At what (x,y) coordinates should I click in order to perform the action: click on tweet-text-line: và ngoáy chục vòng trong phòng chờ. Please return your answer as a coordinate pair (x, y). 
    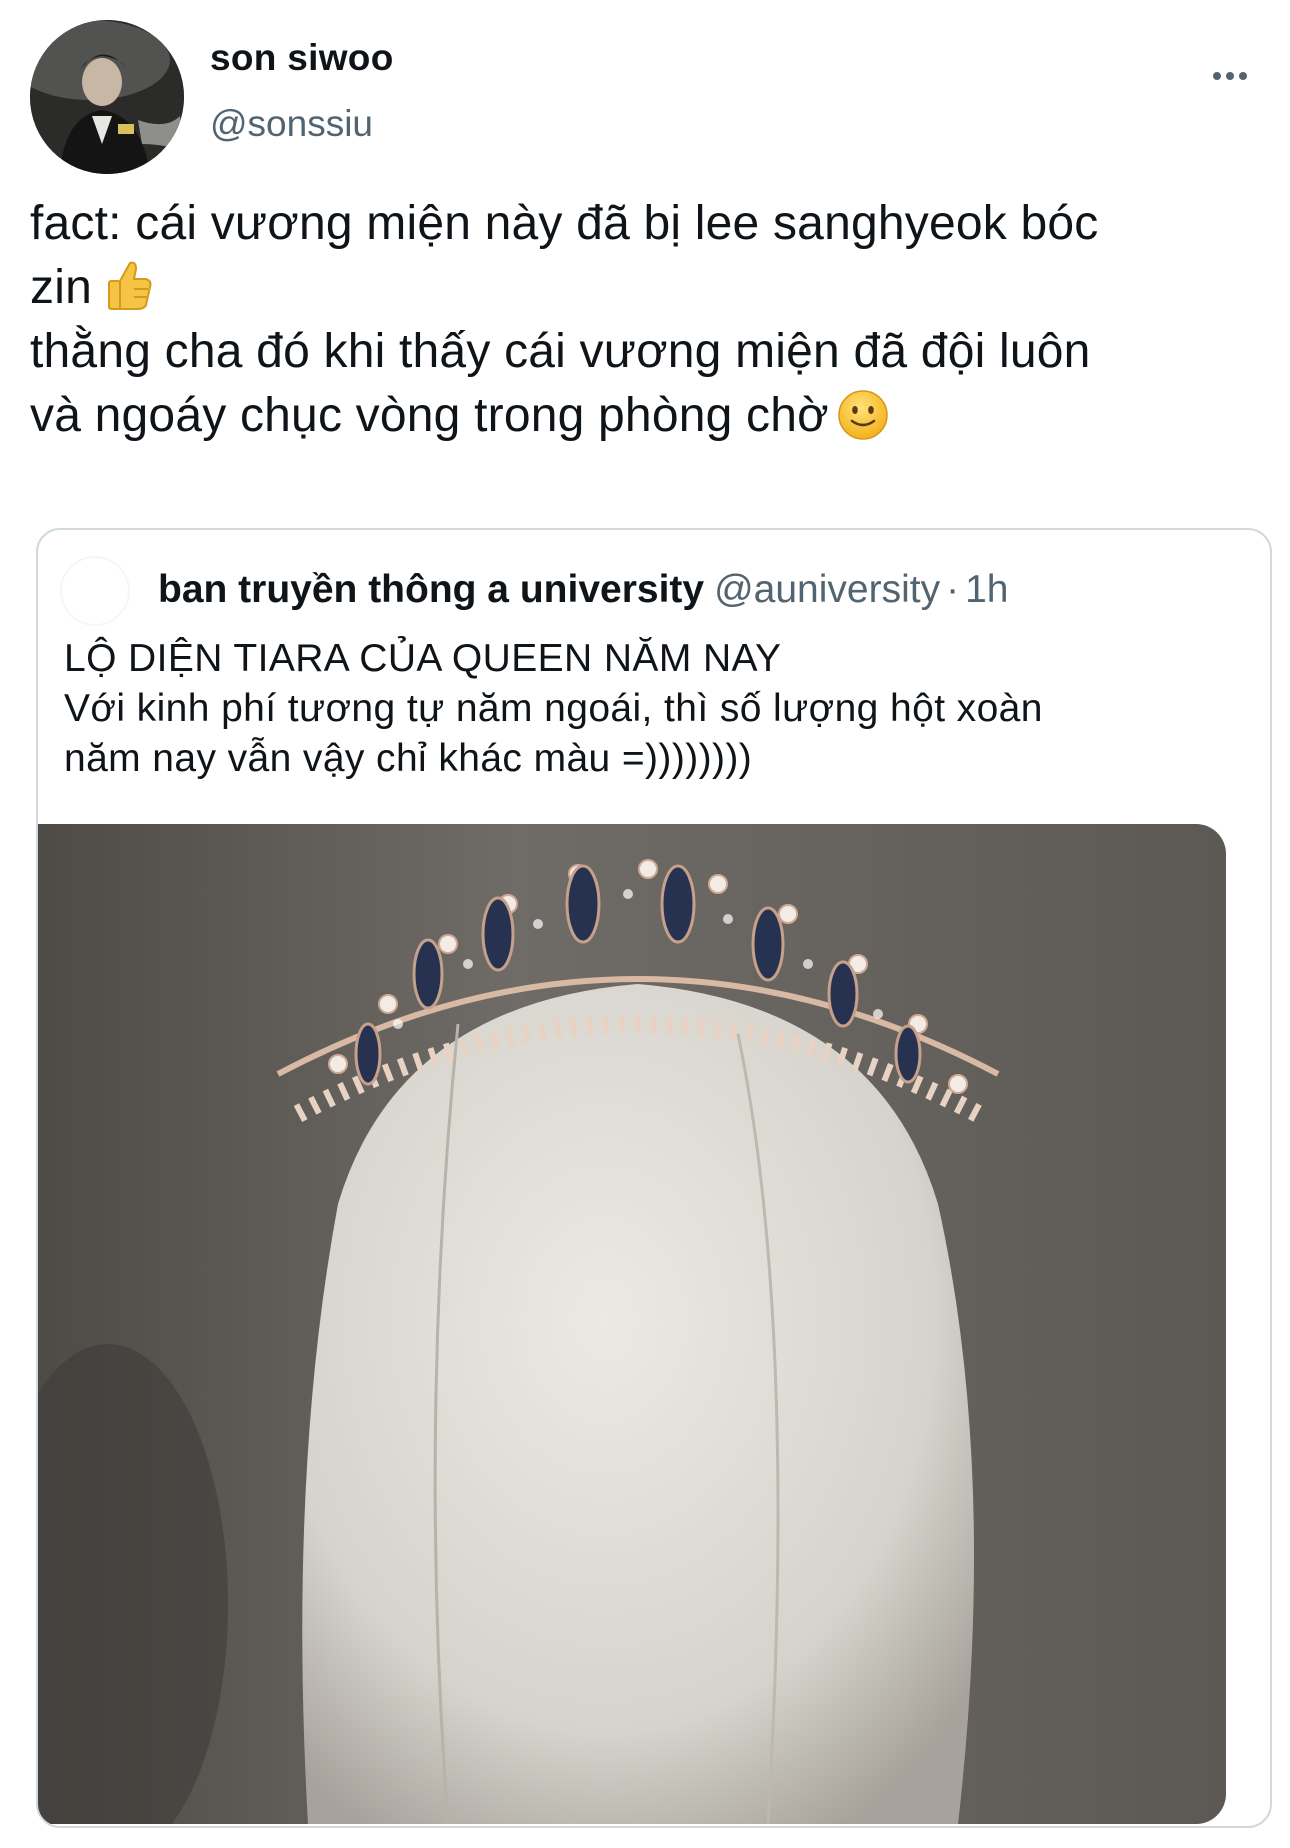
    Looking at the image, I should click on (650, 416).